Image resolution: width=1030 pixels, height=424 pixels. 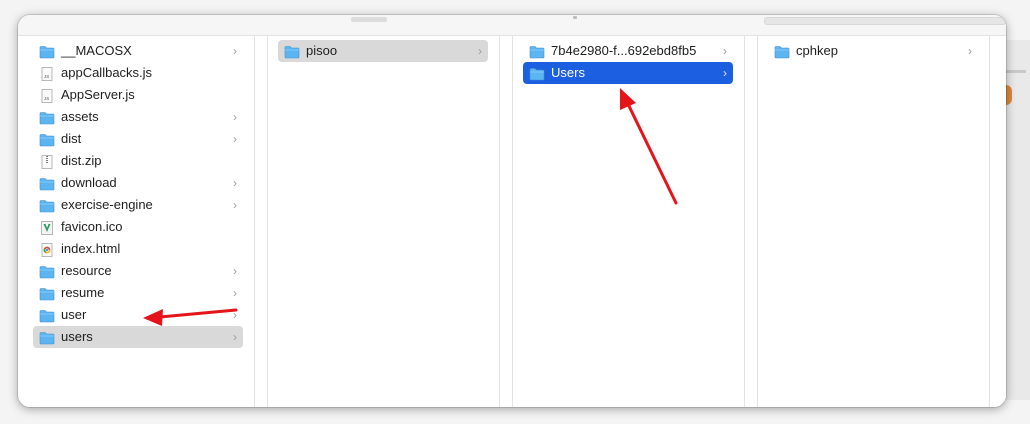 What do you see at coordinates (77, 336) in the screenshot?
I see `file-name-label: users` at bounding box center [77, 336].